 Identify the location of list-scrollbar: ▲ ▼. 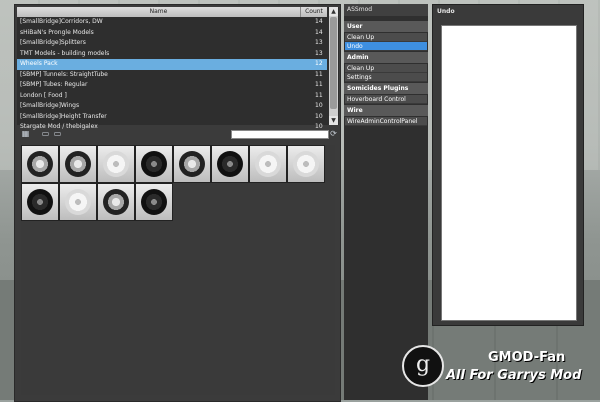
(333, 66).